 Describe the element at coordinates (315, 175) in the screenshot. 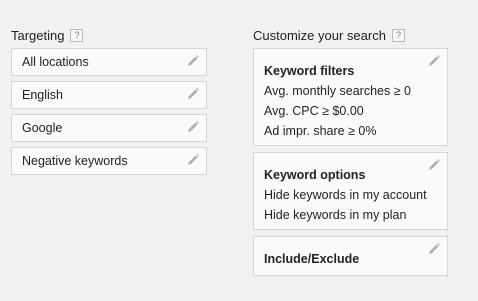

I see `keyword-options-heading: Keyword options` at that location.